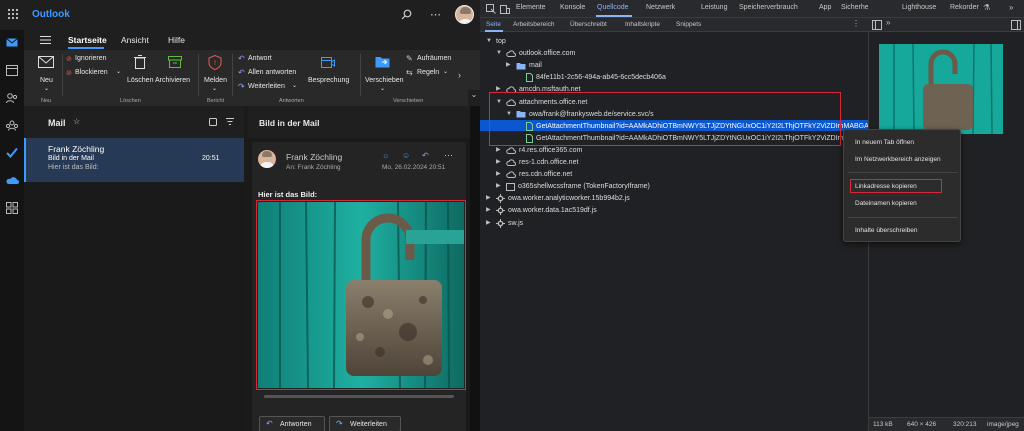 The width and height of the screenshot is (1024, 431). I want to click on flask-icon: ⚗, so click(986, 7).